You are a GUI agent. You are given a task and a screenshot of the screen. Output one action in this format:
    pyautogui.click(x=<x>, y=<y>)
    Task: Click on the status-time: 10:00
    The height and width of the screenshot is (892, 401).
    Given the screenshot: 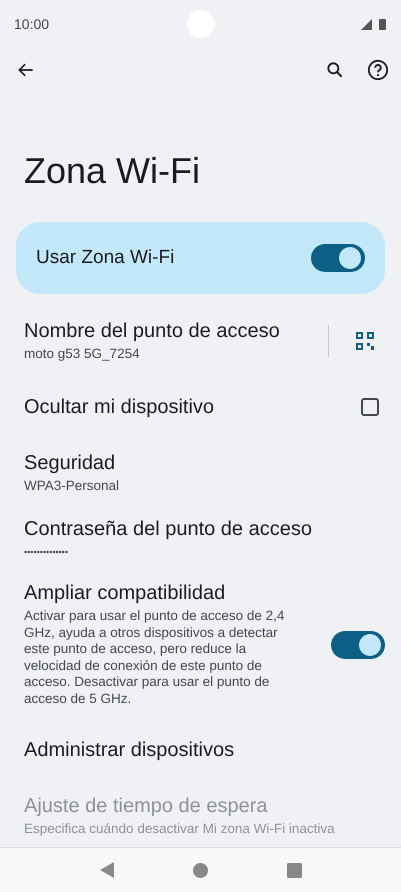 What is the action you would take?
    pyautogui.click(x=32, y=24)
    